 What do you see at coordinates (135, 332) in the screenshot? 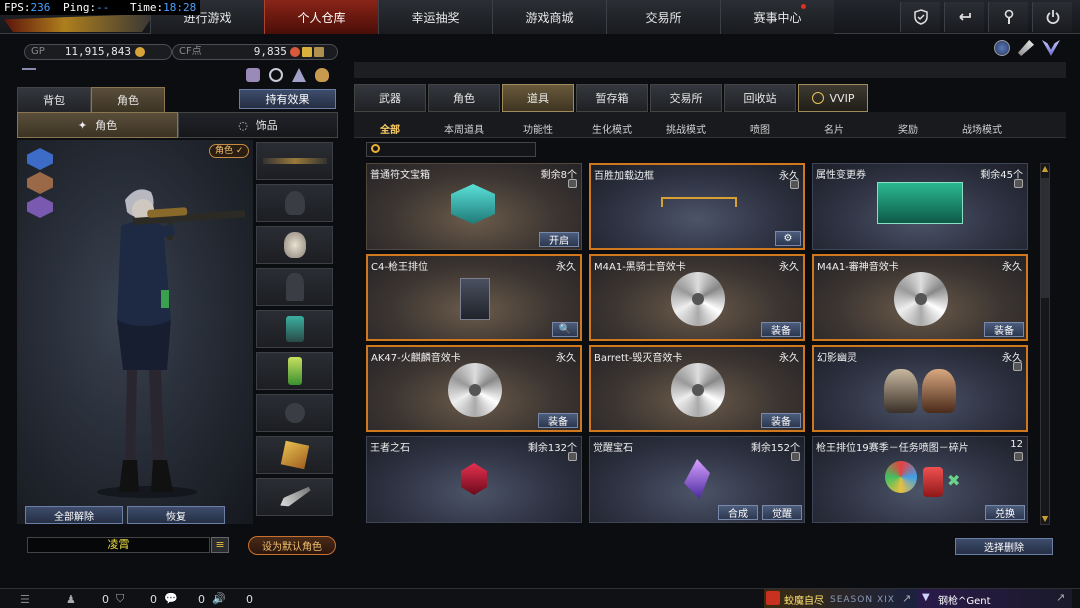
I see `character-preview: 角色 ✓` at bounding box center [135, 332].